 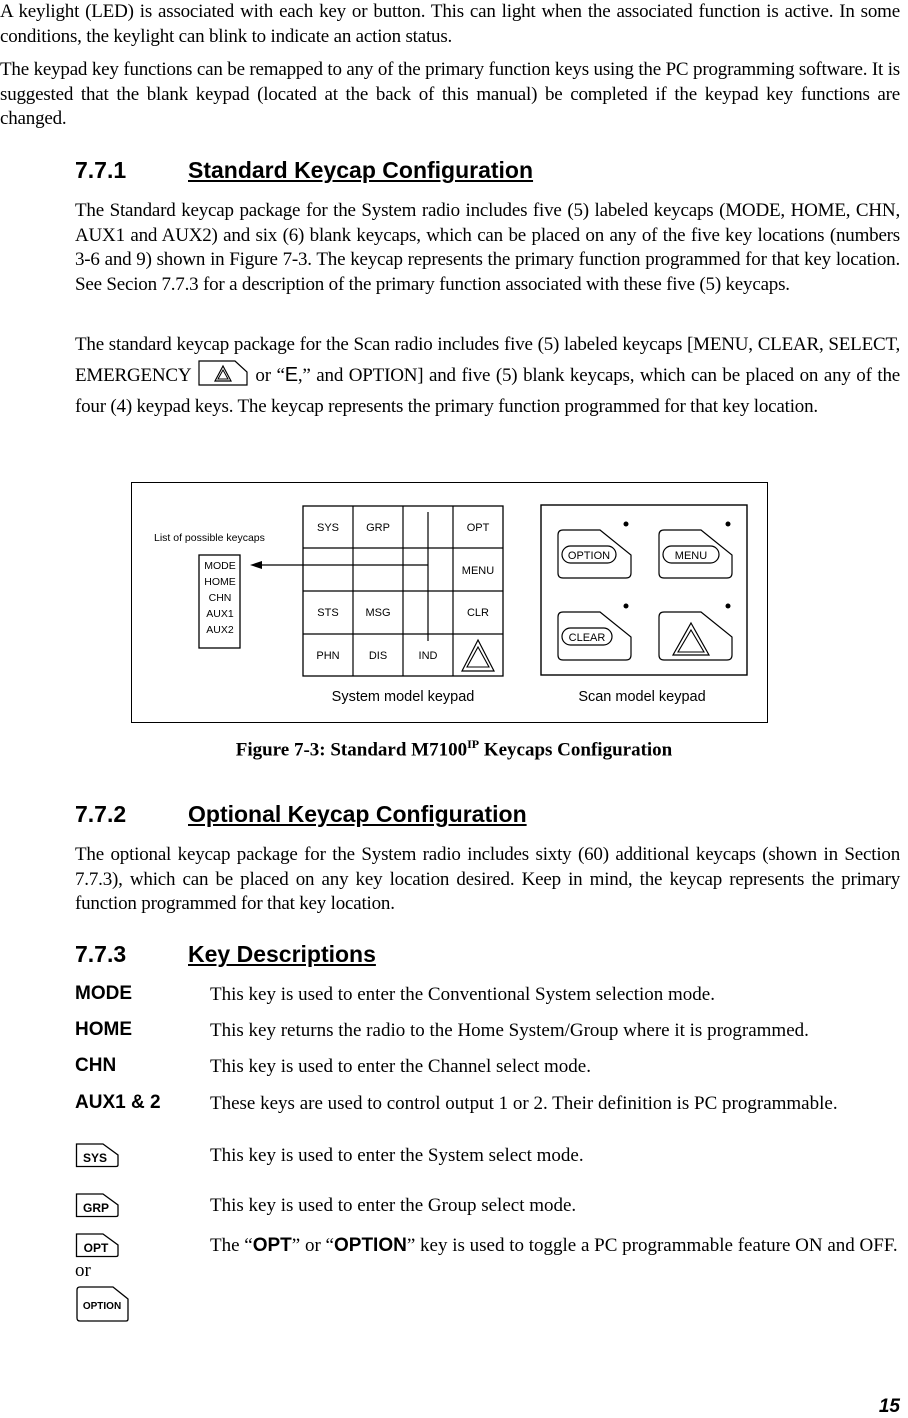 What do you see at coordinates (328, 528) in the screenshot?
I see `system-key-sys: SYS` at bounding box center [328, 528].